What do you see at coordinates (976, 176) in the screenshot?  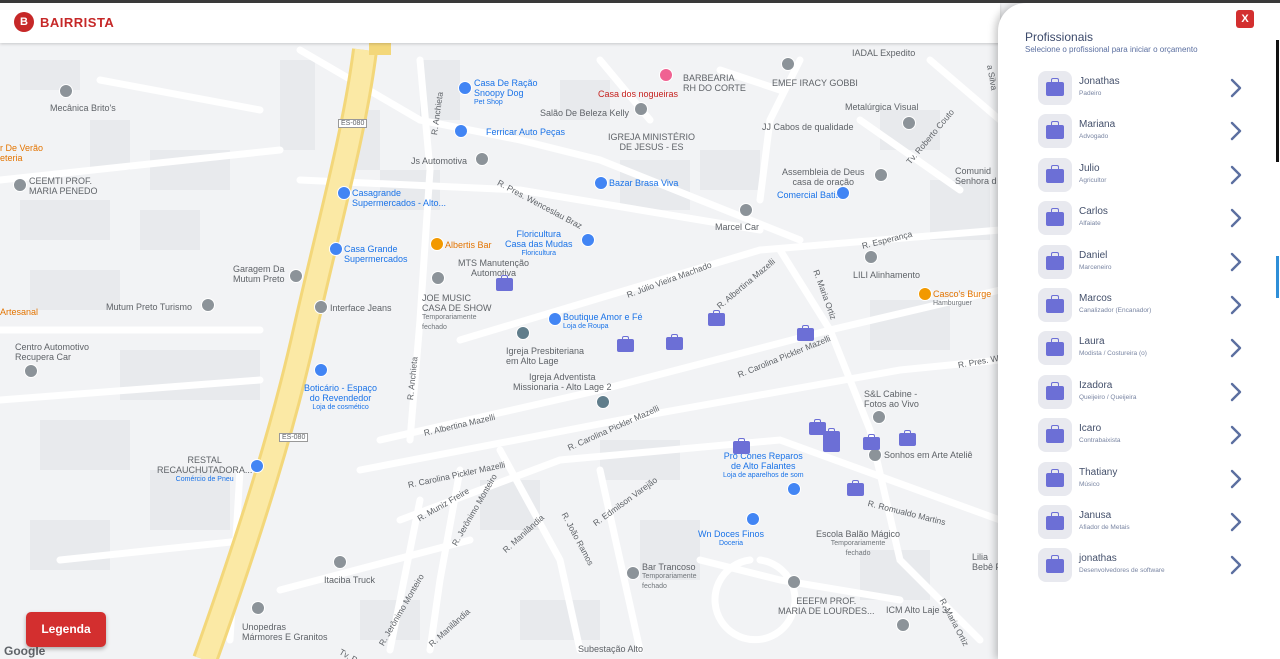 I see `place-label: Comunid Senhora d` at bounding box center [976, 176].